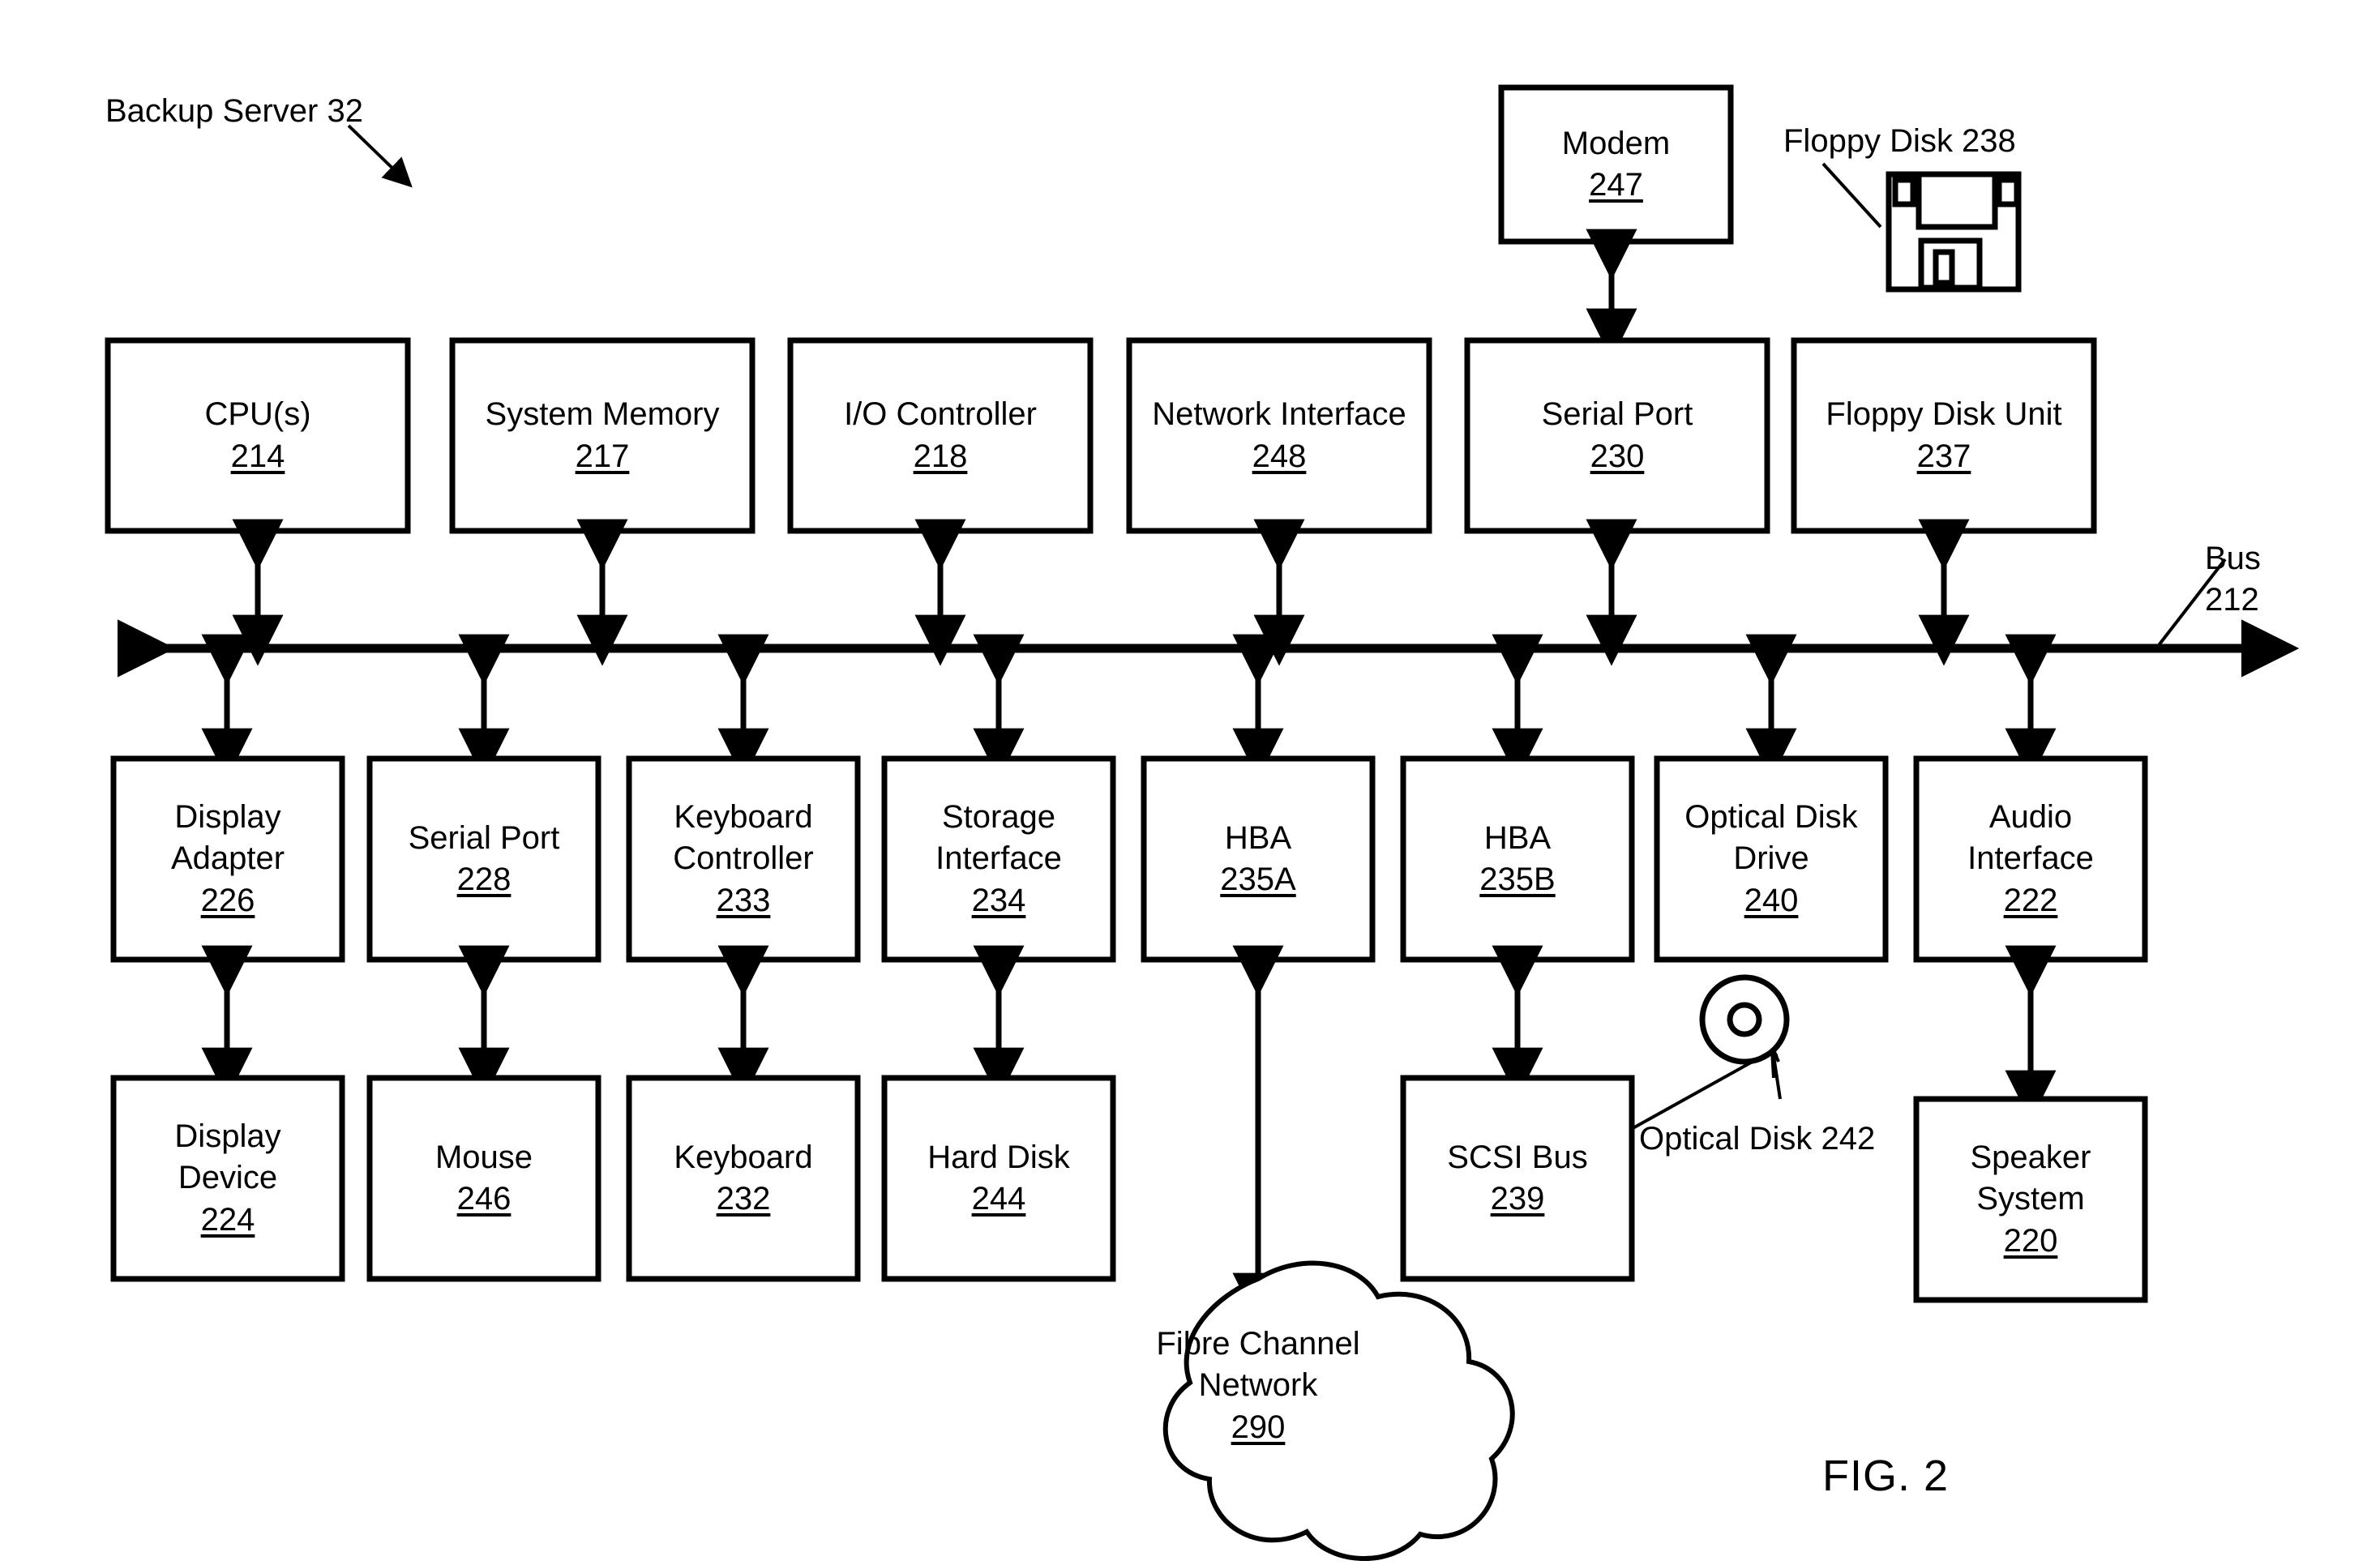  I want to click on box-hba-235a, so click(1258, 859).